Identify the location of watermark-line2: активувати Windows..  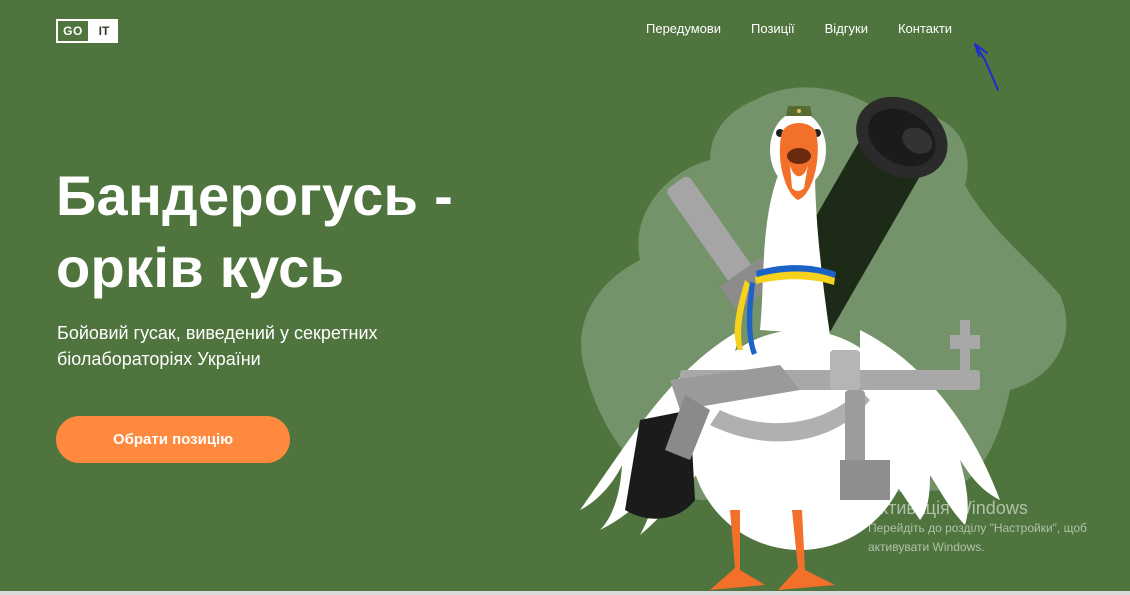
(926, 547).